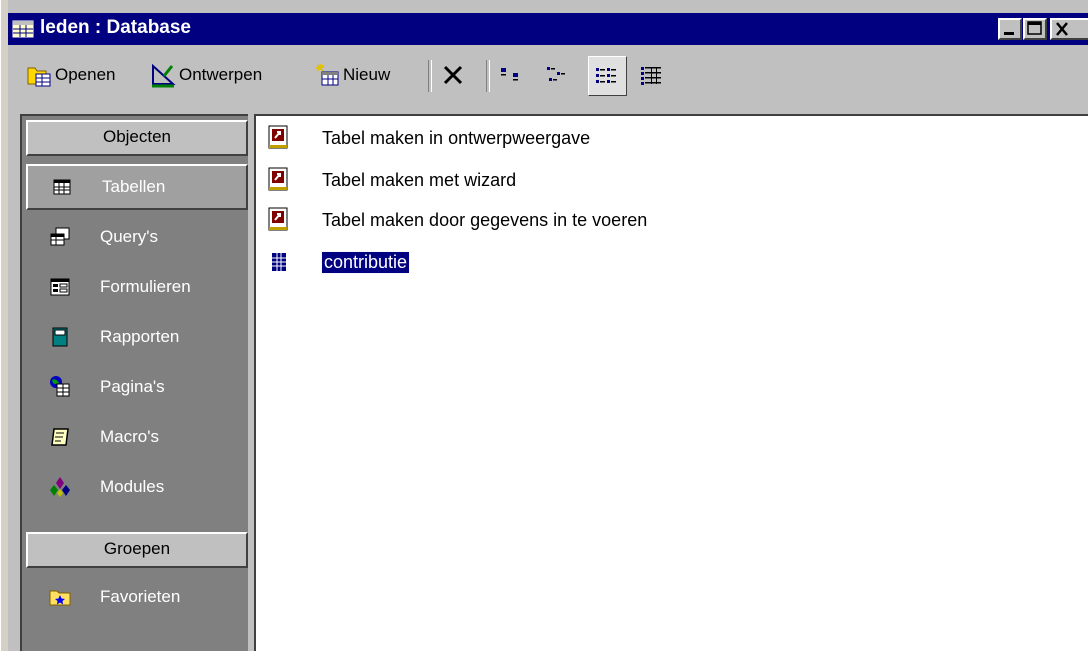 The width and height of the screenshot is (1088, 651). Describe the element at coordinates (132, 486) in the screenshot. I see `sidebar-item-label: Modules` at that location.